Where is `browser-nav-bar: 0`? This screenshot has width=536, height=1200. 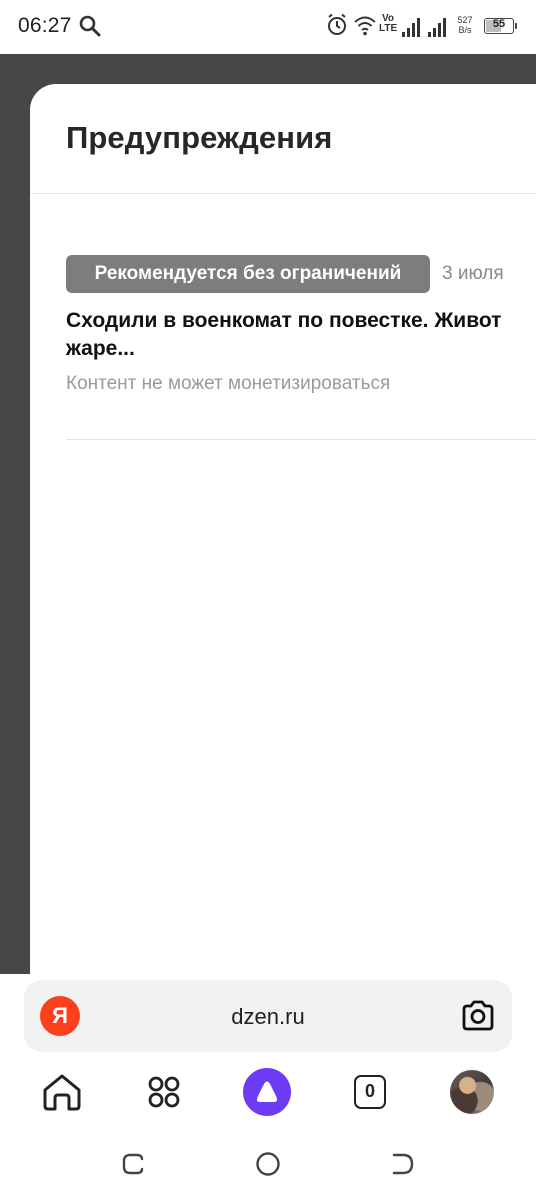
browser-nav-bar: 0 is located at coordinates (268, 1092).